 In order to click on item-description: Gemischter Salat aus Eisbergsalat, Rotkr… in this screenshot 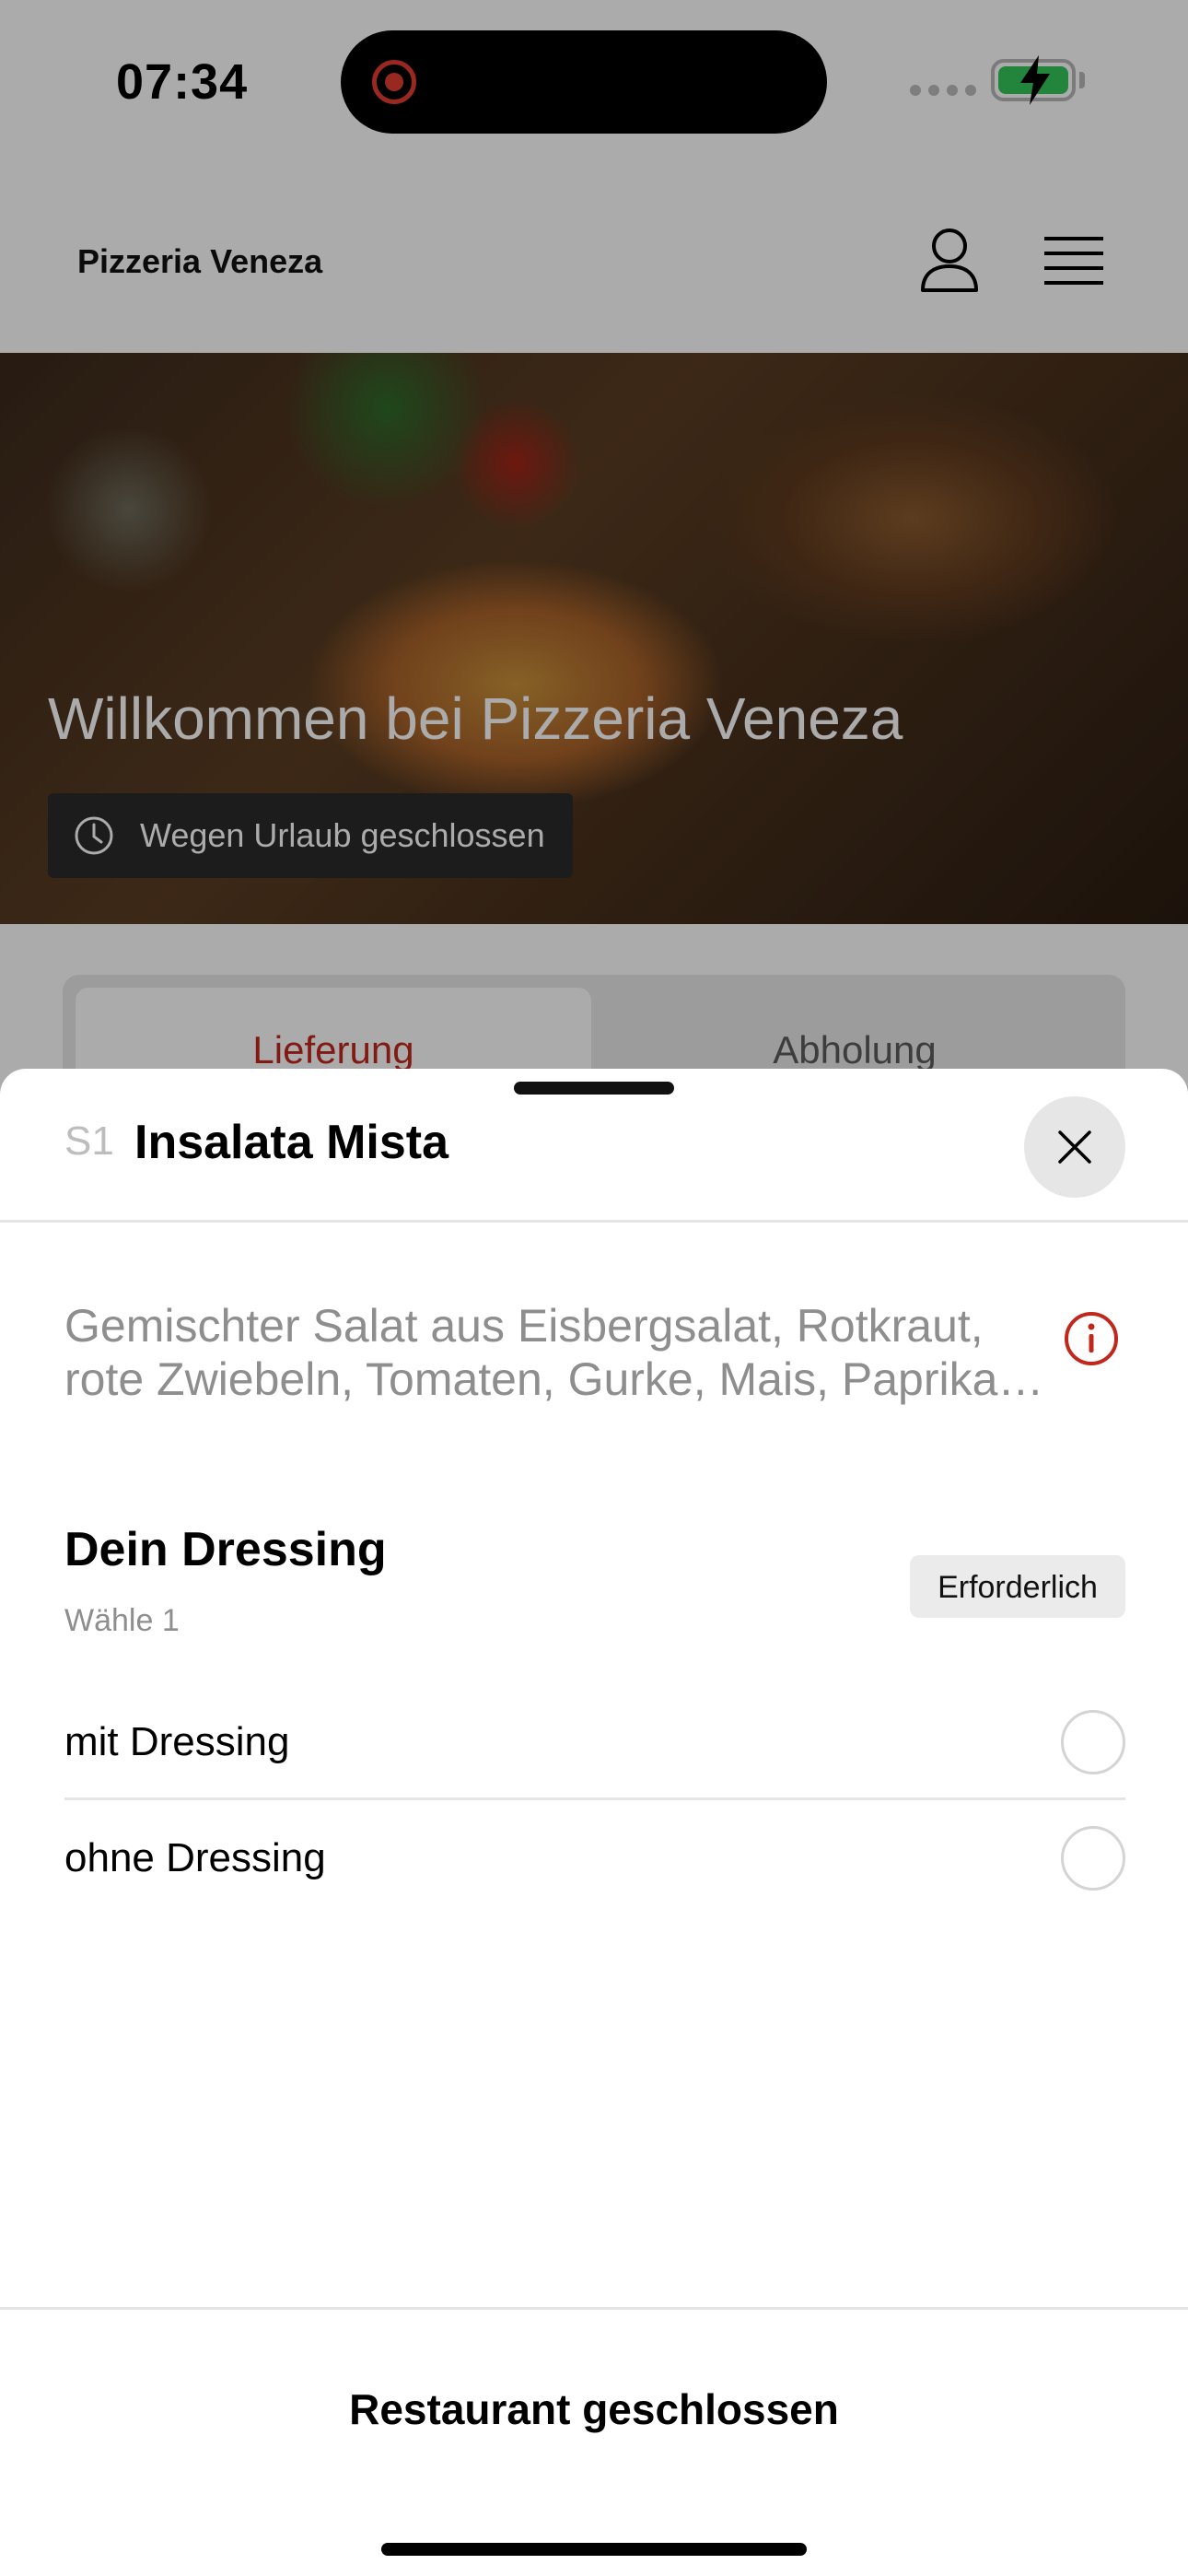, I will do `click(566, 1352)`.